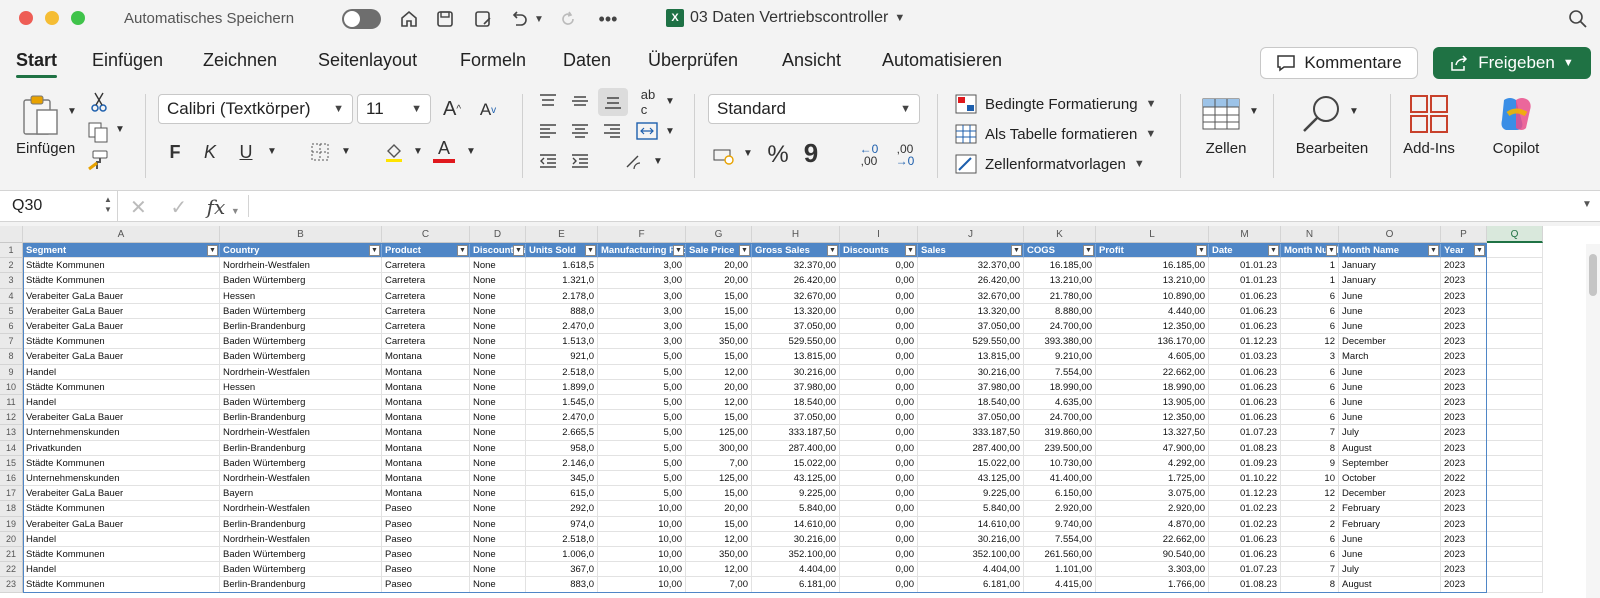  I want to click on table-cell: 9, so click(1310, 463).